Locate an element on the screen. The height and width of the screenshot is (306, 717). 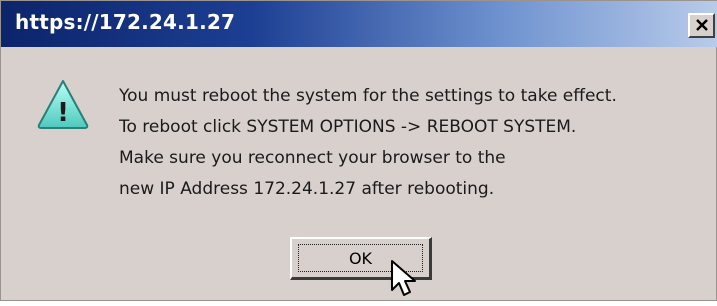
mouse-pointer-icon is located at coordinates (406, 280).